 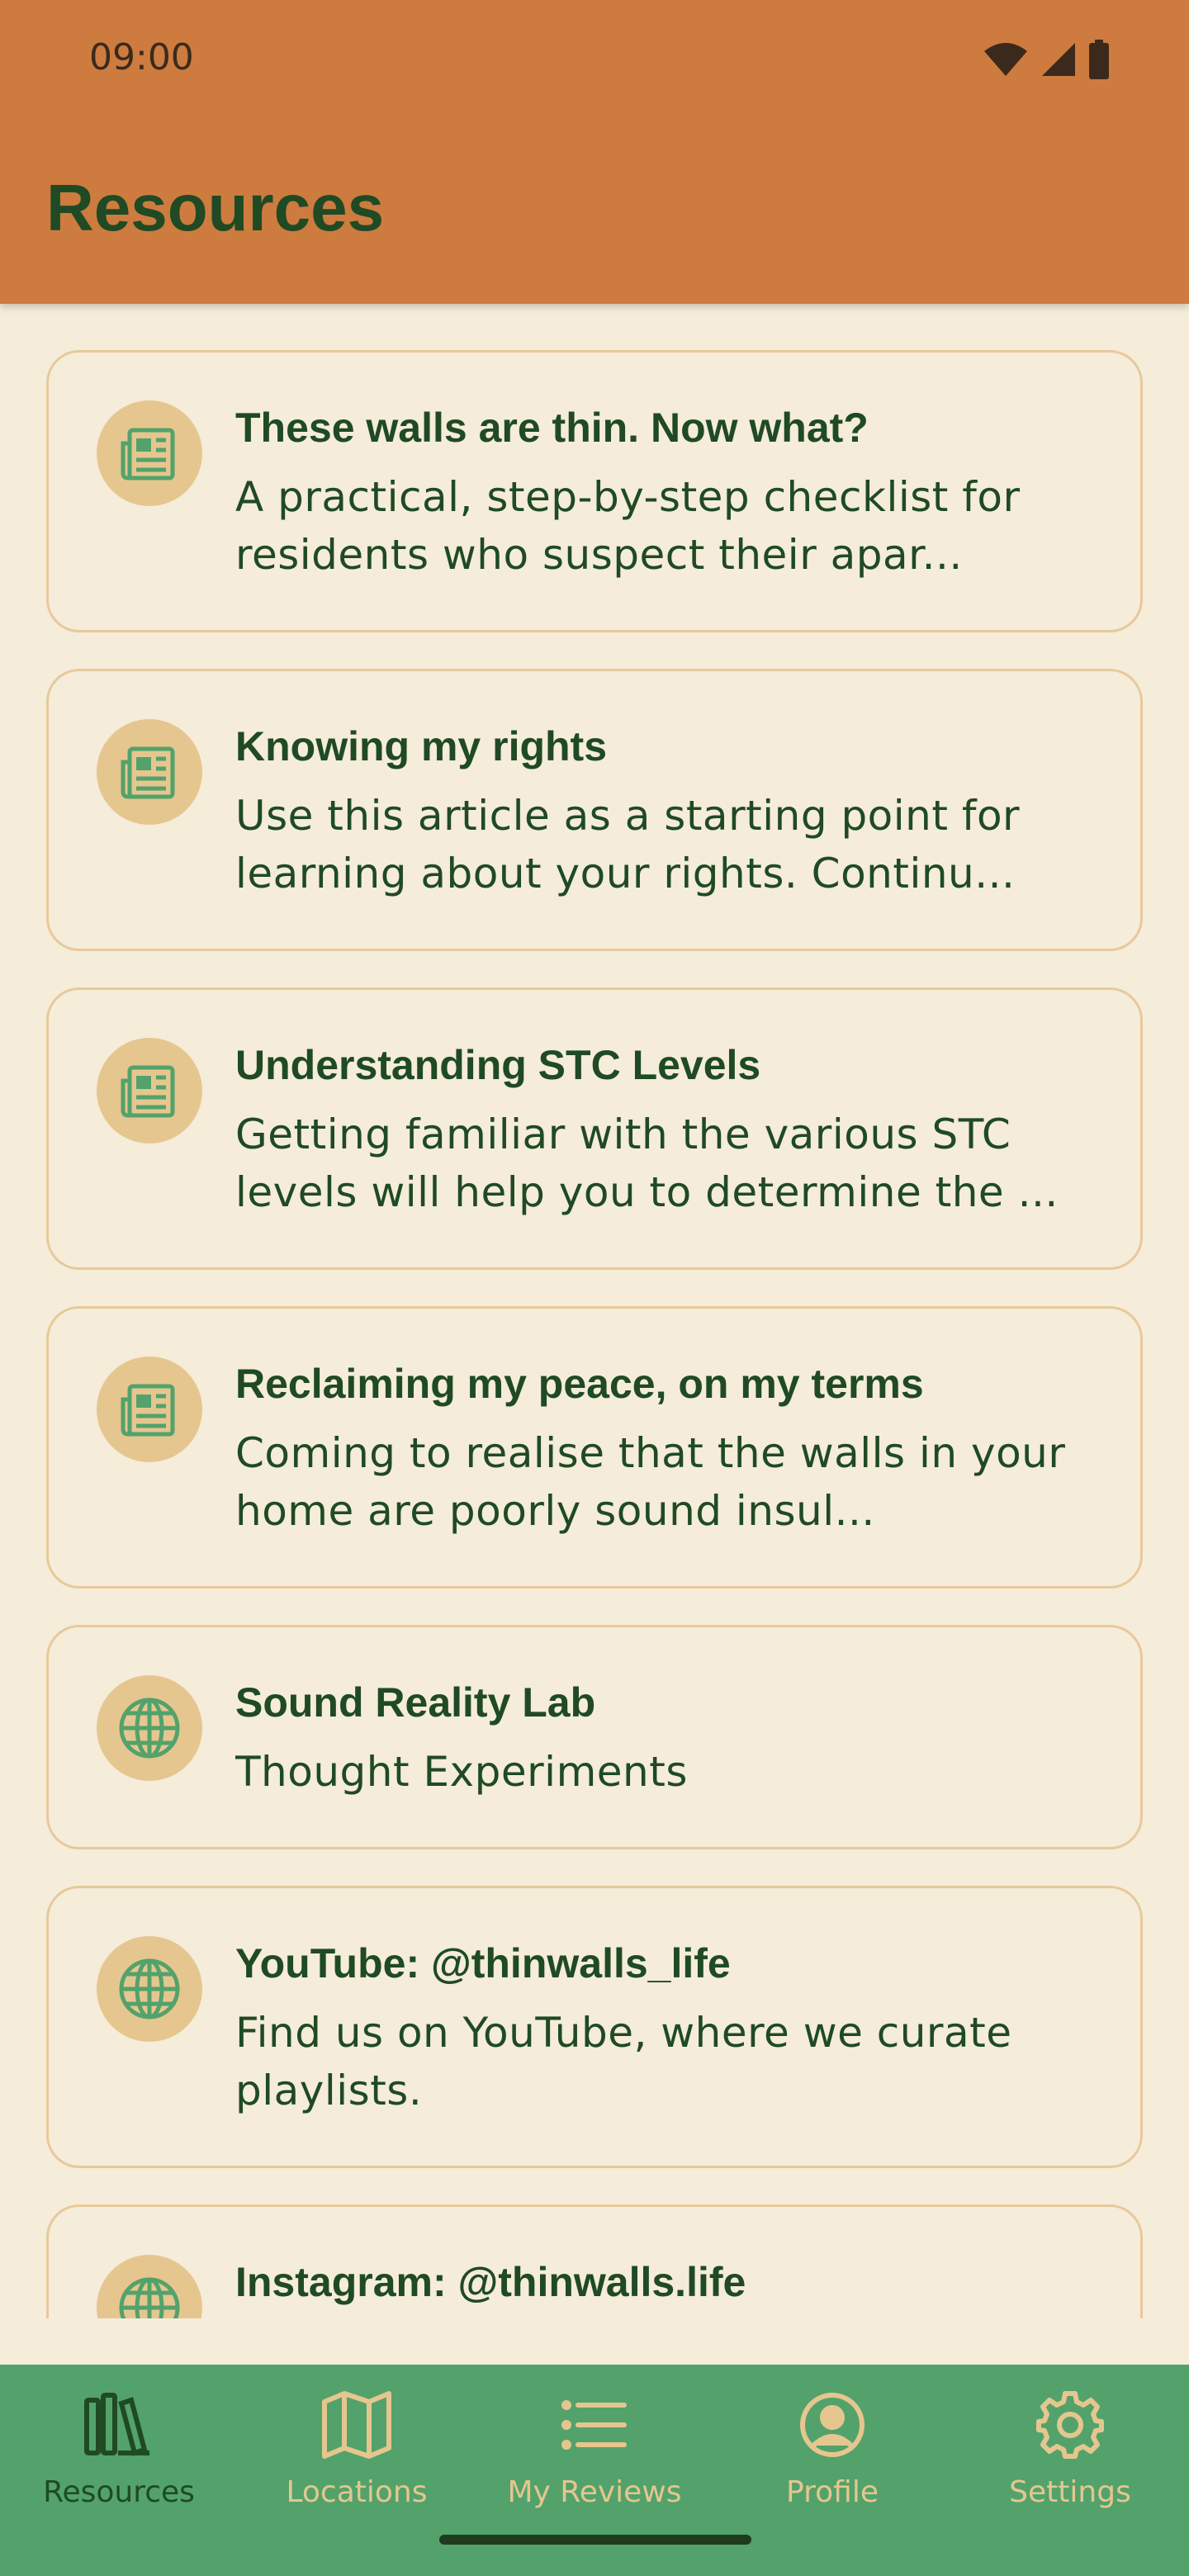 I want to click on resource-title: Sound Reality Lab, so click(x=415, y=1702).